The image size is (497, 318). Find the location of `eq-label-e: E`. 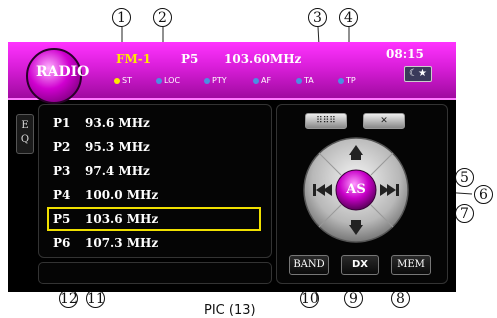

eq-label-e: E is located at coordinates (25, 125).